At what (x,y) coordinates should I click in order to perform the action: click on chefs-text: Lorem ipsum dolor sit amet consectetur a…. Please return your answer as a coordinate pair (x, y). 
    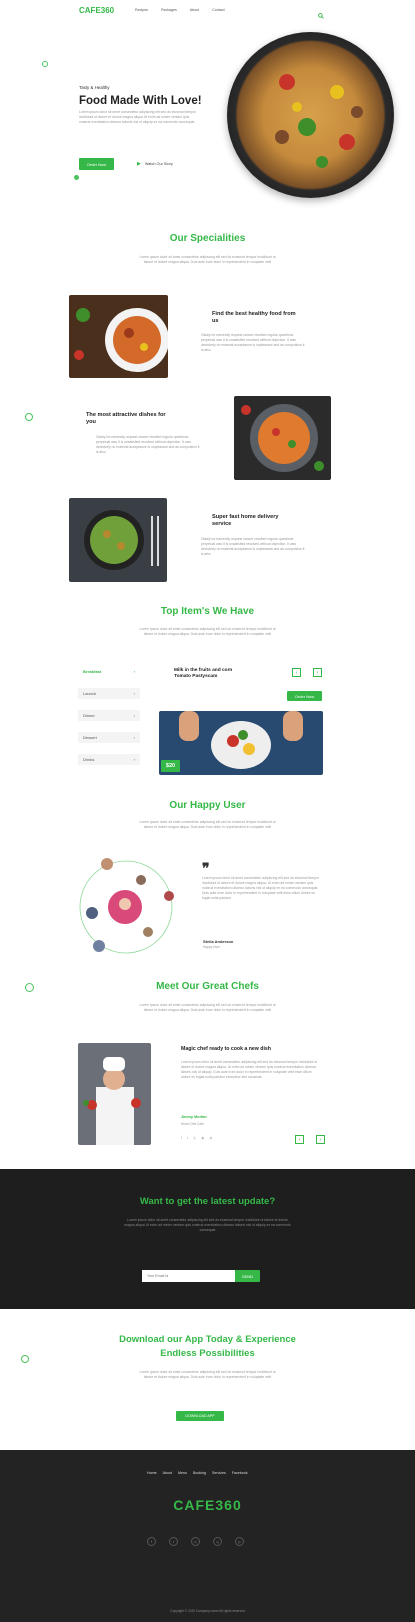
    Looking at the image, I should click on (207, 1007).